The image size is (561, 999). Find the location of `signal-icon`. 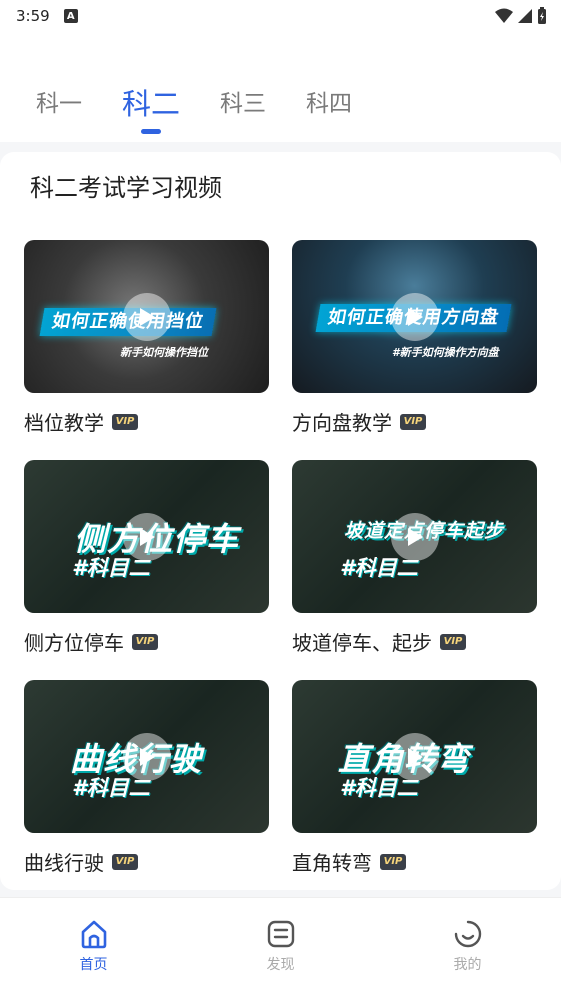

signal-icon is located at coordinates (525, 16).